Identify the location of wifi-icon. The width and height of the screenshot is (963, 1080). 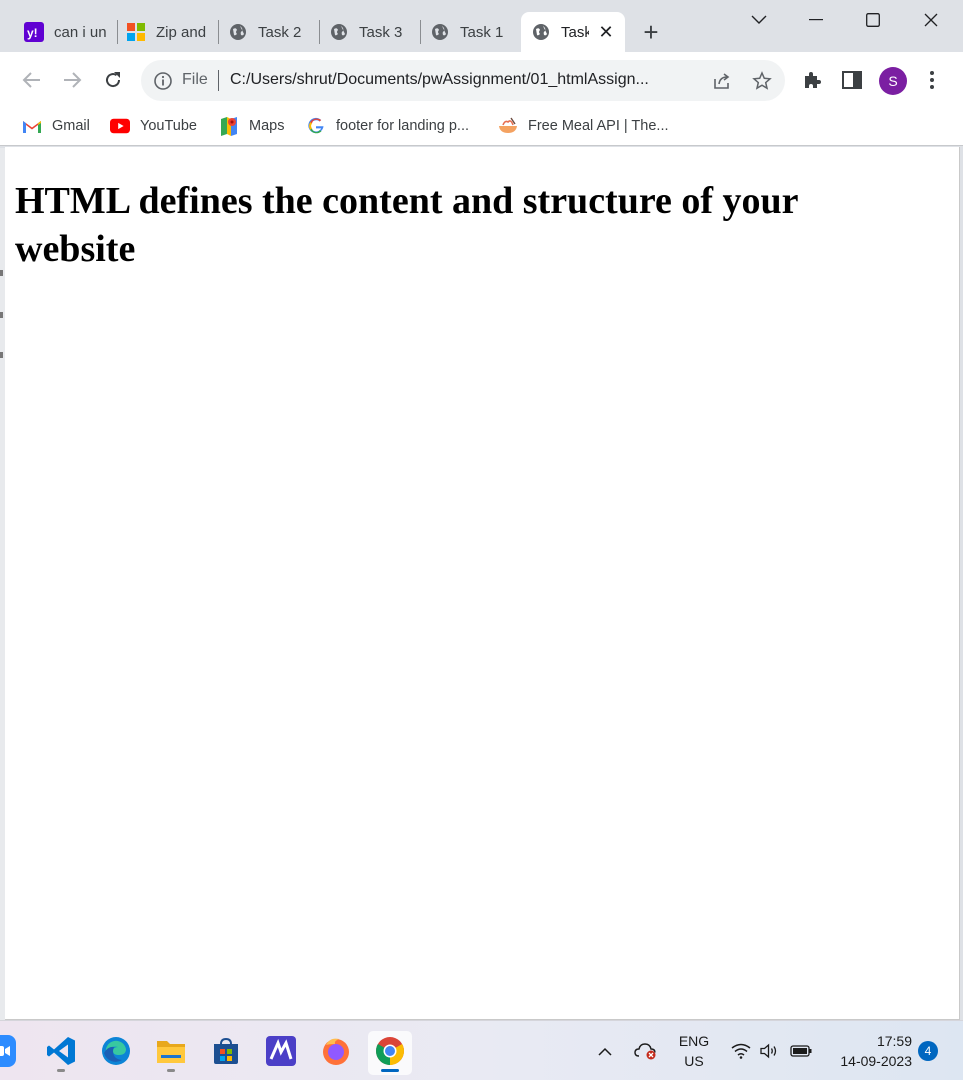
(741, 1050).